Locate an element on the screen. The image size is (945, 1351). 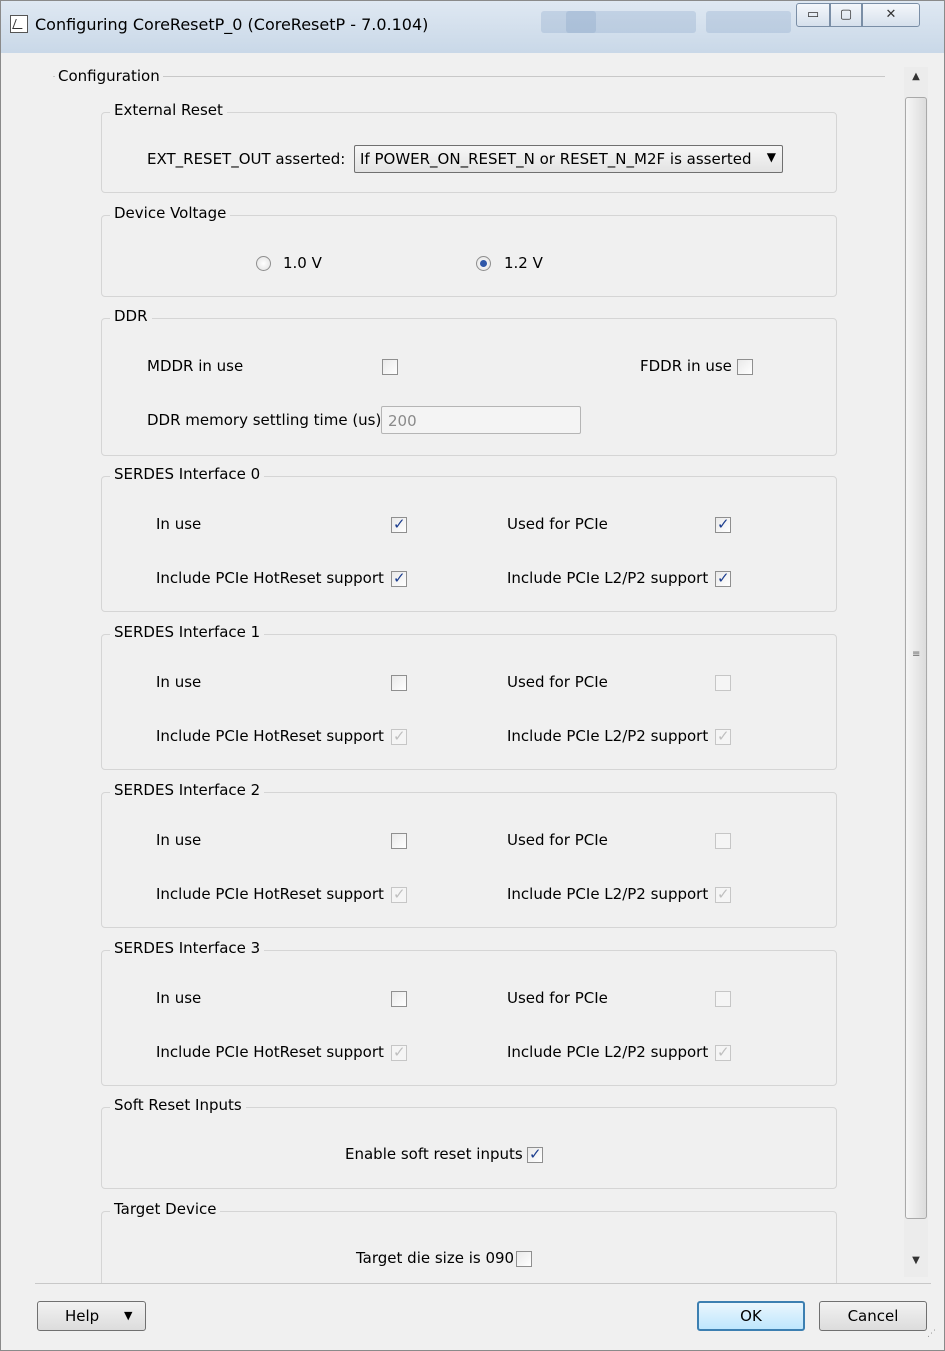
serdes-0-hotreset-label: Include PCIe HotReset support is located at coordinates (270, 578).